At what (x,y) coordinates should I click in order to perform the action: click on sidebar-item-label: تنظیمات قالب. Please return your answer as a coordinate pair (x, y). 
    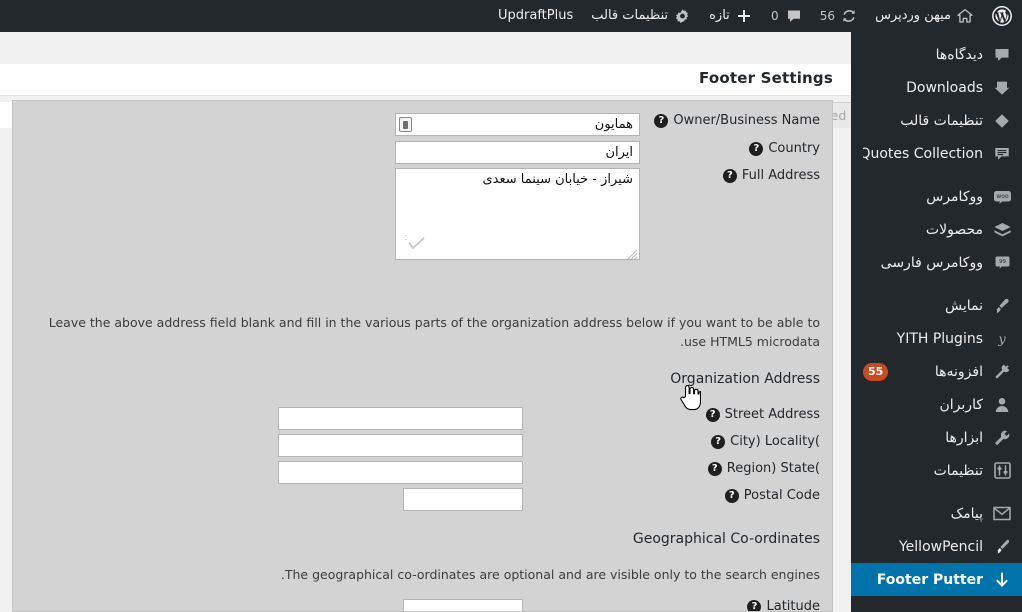
    Looking at the image, I should click on (941, 120).